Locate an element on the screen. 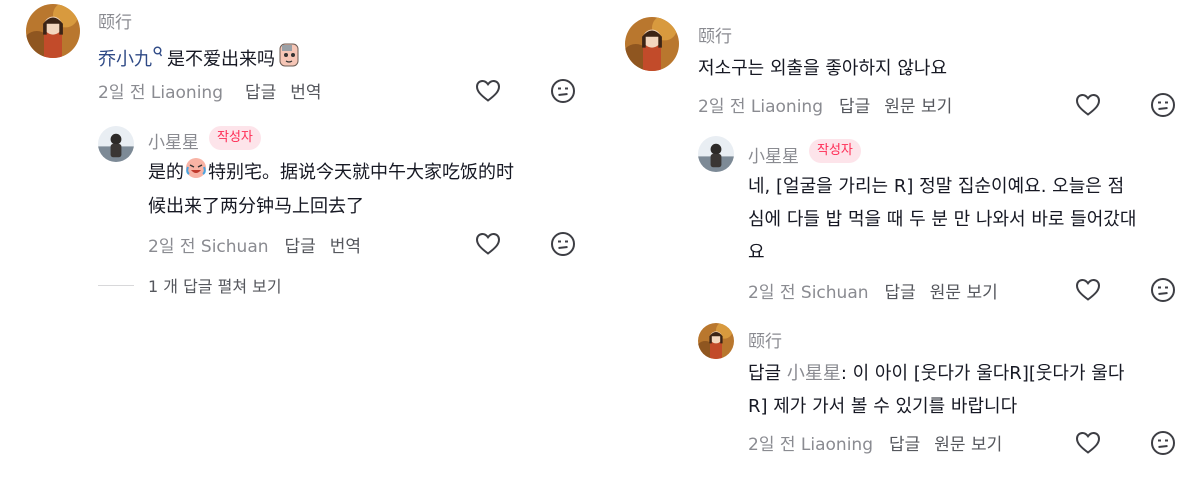 The height and width of the screenshot is (483, 1200). reply-text: 是的 特别宅。据说今天就中午大家吃饭的时 候出来了两分钟马上回去了 is located at coordinates (368, 189).